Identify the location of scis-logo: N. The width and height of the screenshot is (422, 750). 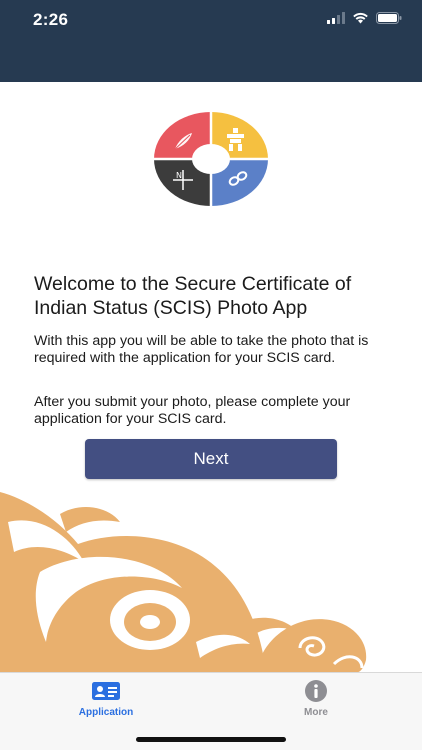
(211, 159).